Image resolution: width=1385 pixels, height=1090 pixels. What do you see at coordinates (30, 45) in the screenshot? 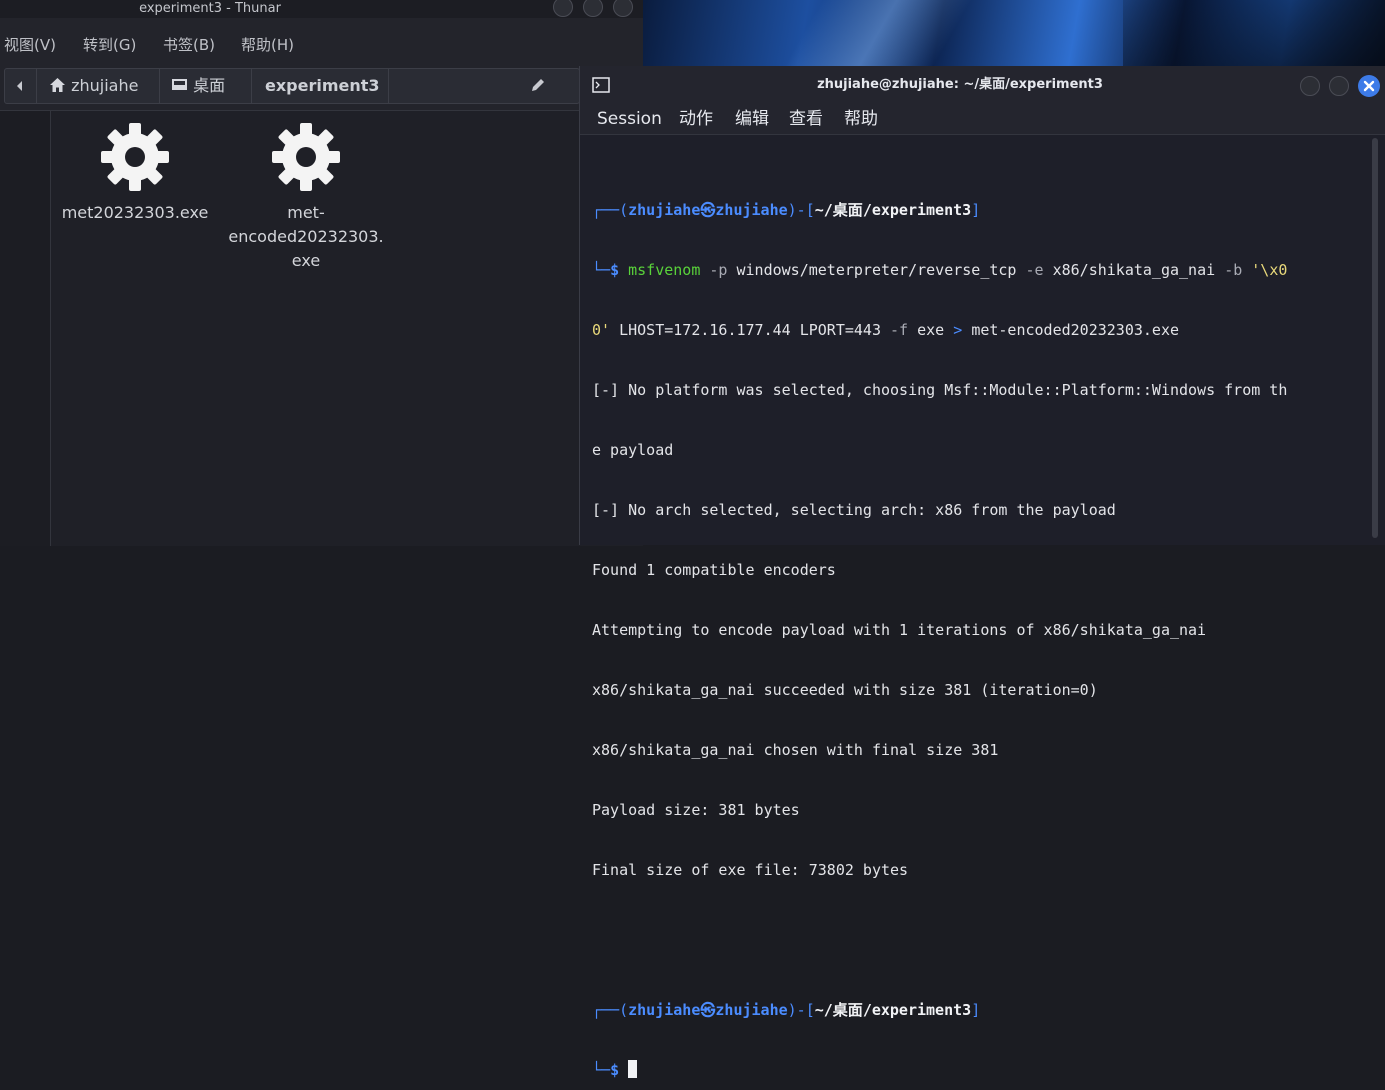
I see `menu-view: 视图(V)` at bounding box center [30, 45].